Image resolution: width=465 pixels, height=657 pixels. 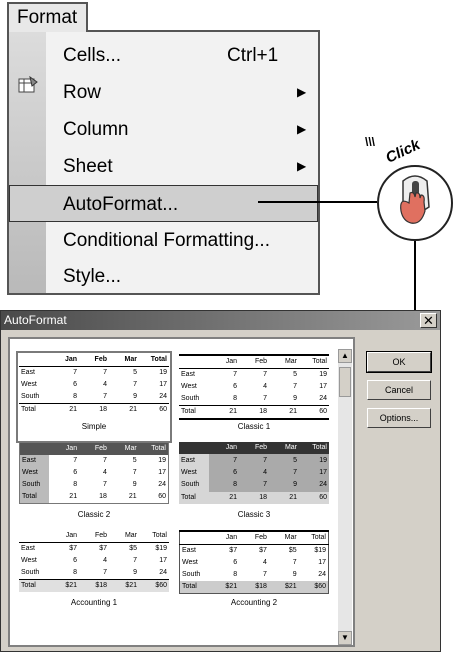 What do you see at coordinates (302, 129) in the screenshot?
I see `submenu-arrow-icon: ▶` at bounding box center [302, 129].